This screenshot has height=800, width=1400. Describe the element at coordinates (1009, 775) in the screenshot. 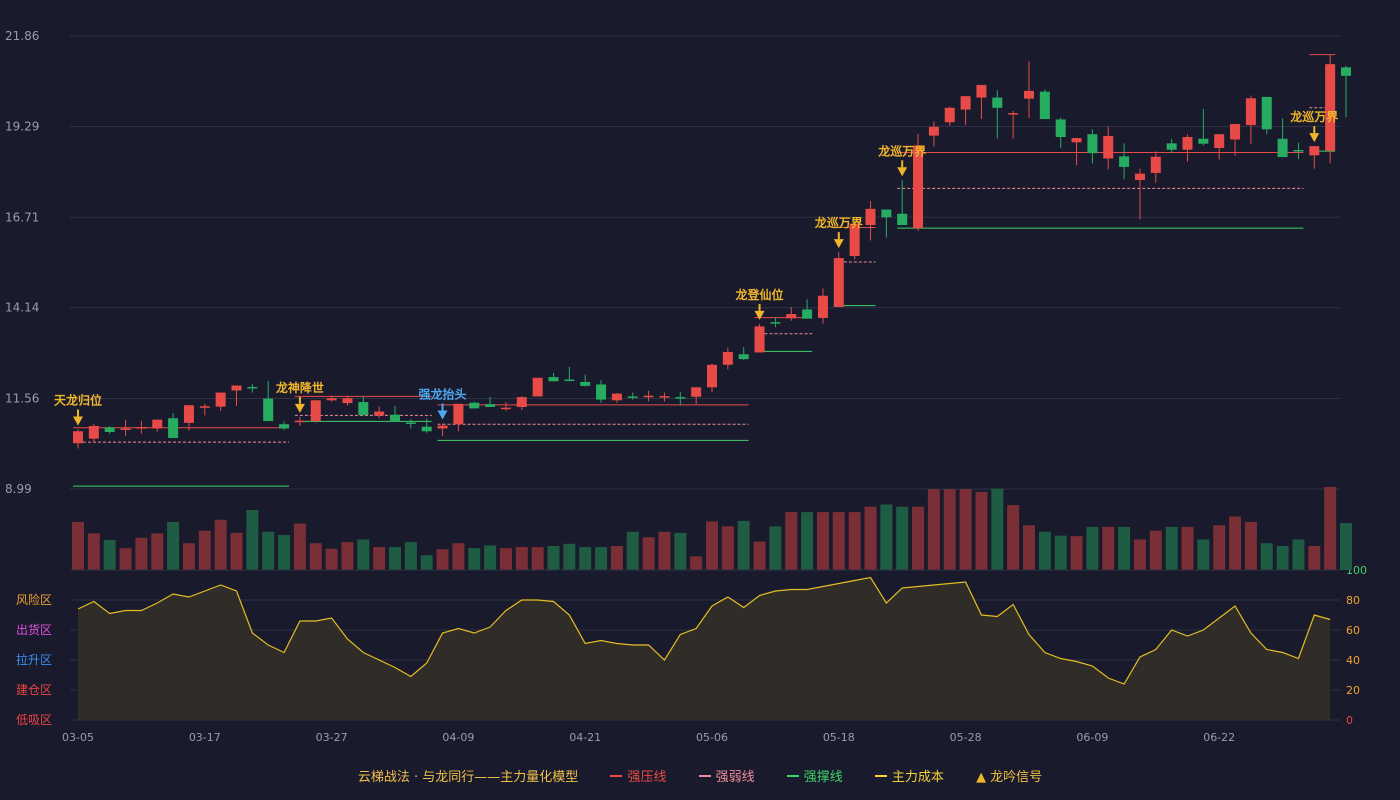

I see `legend-signal: ▲ 龙吟信号` at that location.